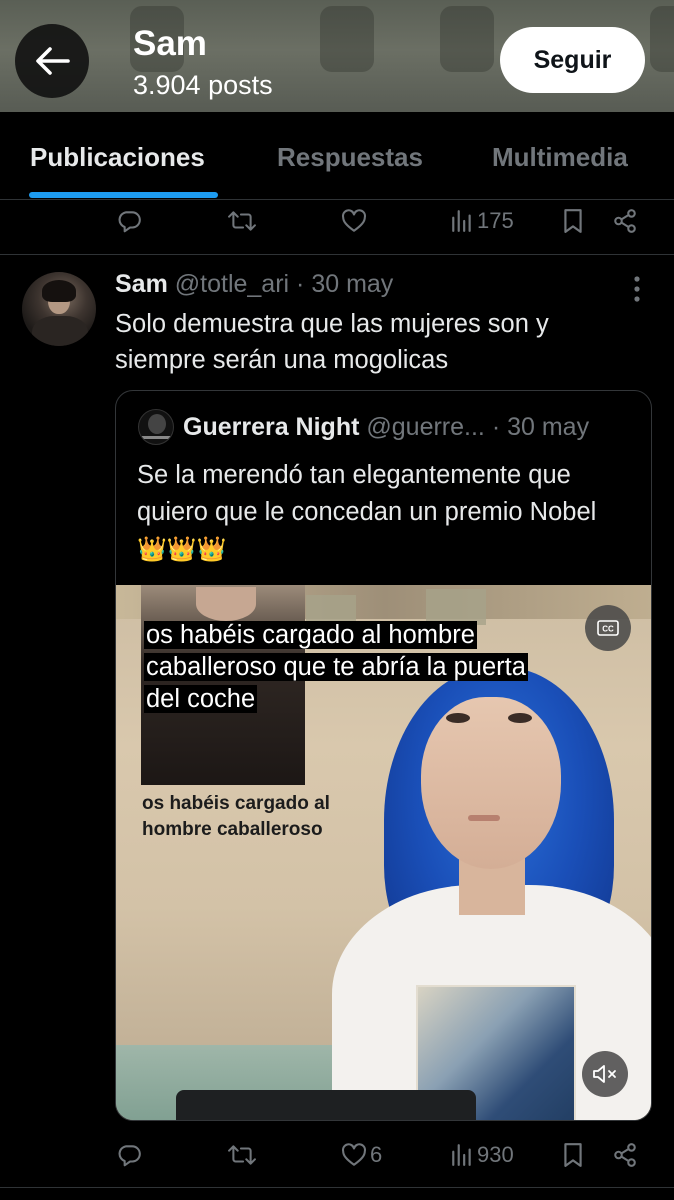  I want to click on quote-avatar-logo, so click(157, 437).